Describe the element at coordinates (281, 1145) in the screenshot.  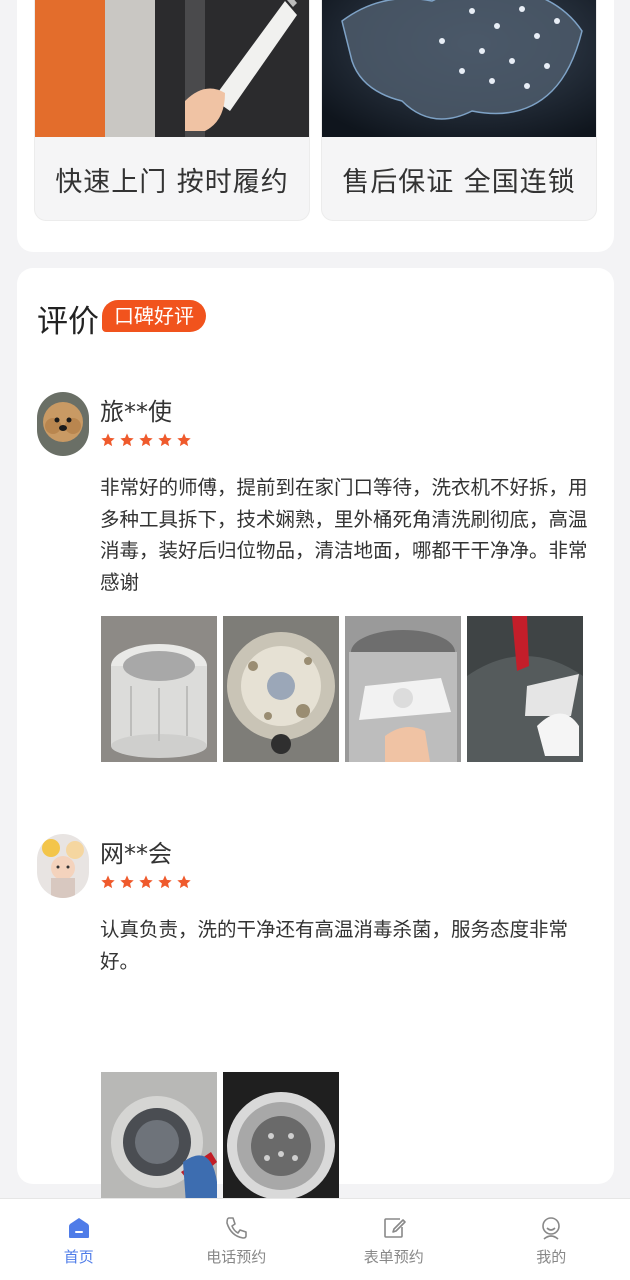
I see `front-loader-drum-photo` at that location.